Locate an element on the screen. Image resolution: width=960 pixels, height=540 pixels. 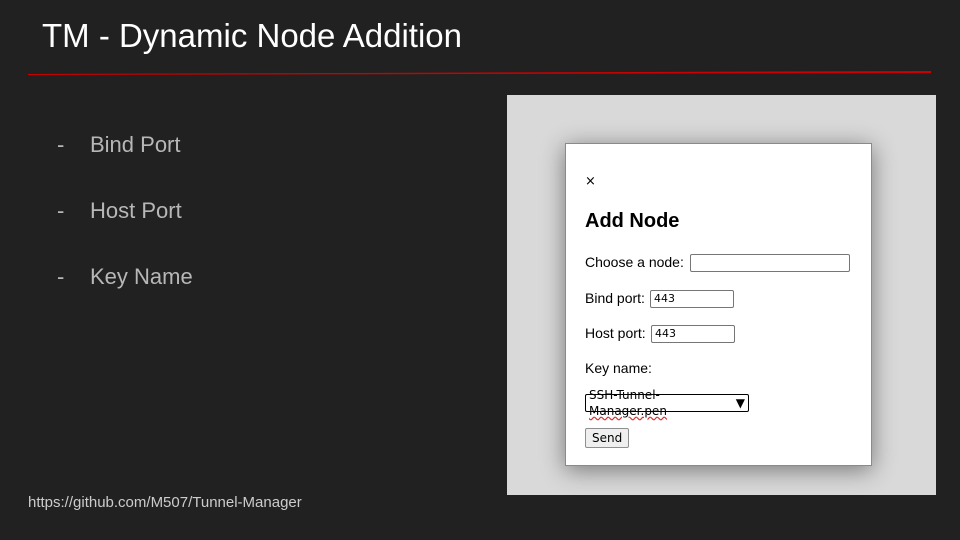
modal-title: Add Node is located at coordinates (632, 221).